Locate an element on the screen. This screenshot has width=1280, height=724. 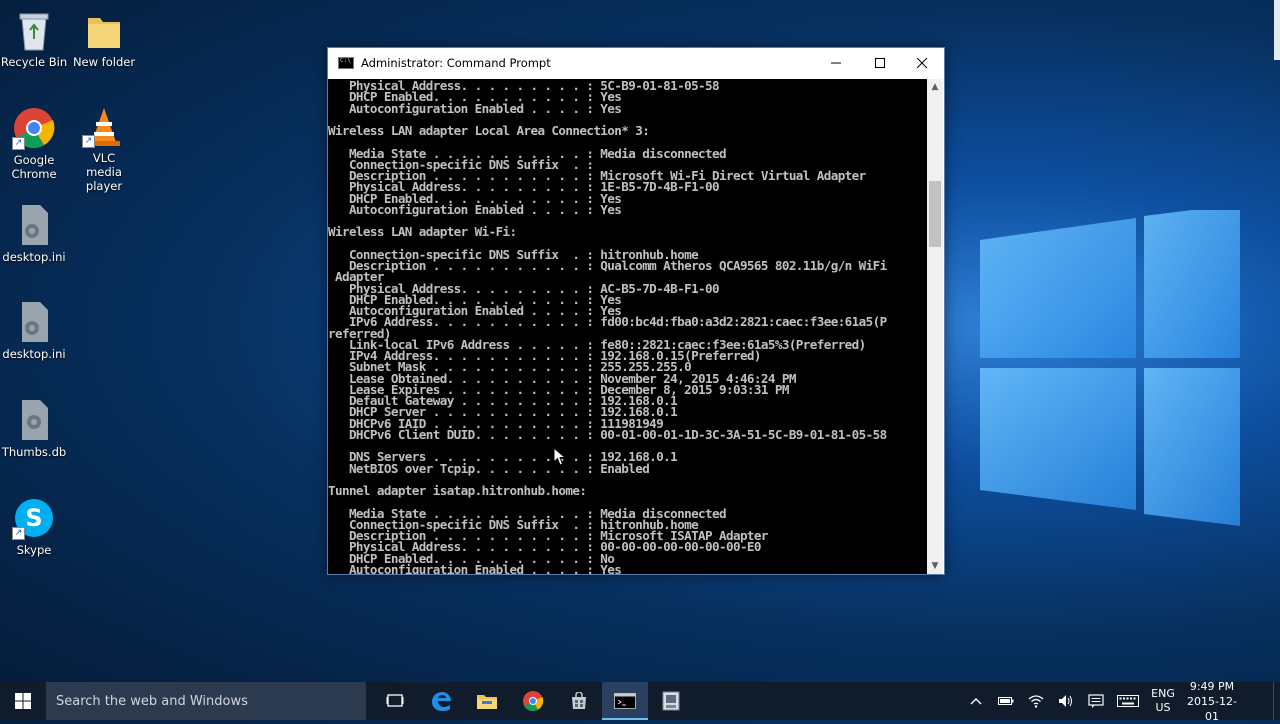
volume-button is located at coordinates (1066, 701).